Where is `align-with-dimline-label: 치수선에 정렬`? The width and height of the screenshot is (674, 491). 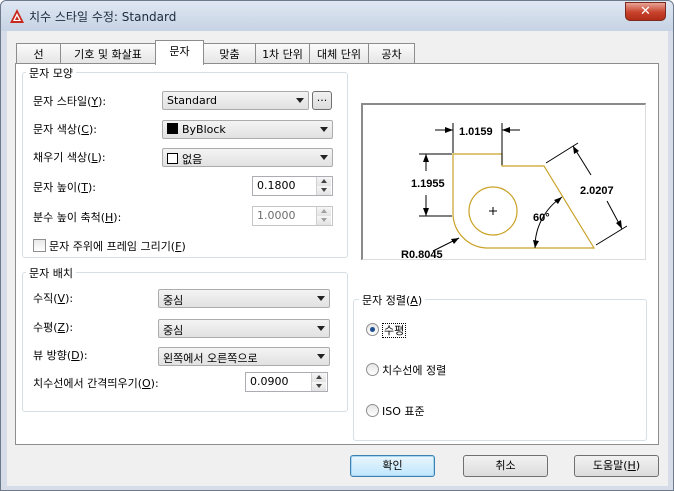 align-with-dimline-label: 치수선에 정렬 is located at coordinates (414, 370).